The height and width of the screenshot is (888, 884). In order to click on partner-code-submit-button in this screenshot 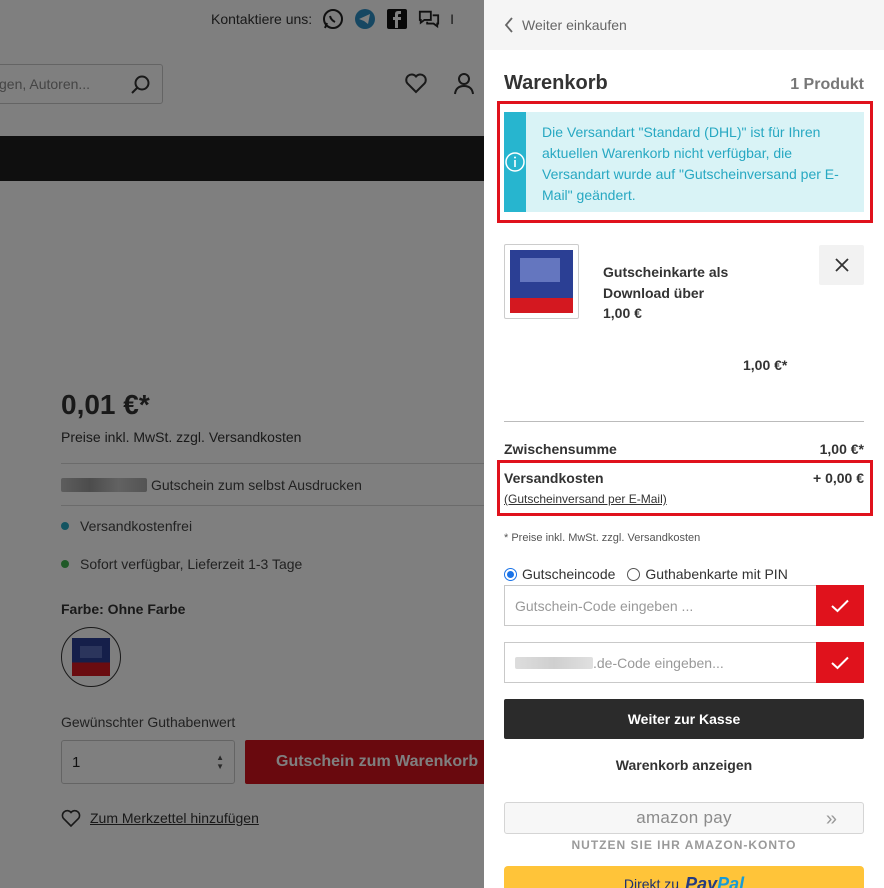, I will do `click(840, 662)`.